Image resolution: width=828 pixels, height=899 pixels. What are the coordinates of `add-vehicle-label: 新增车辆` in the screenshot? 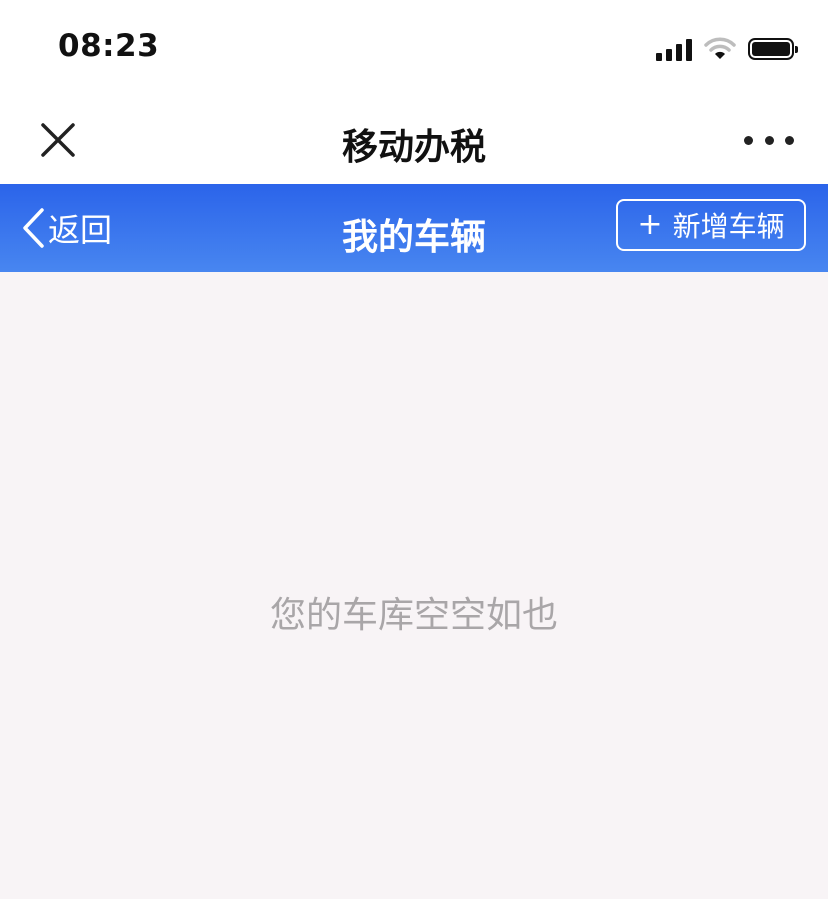 It's located at (728, 226).